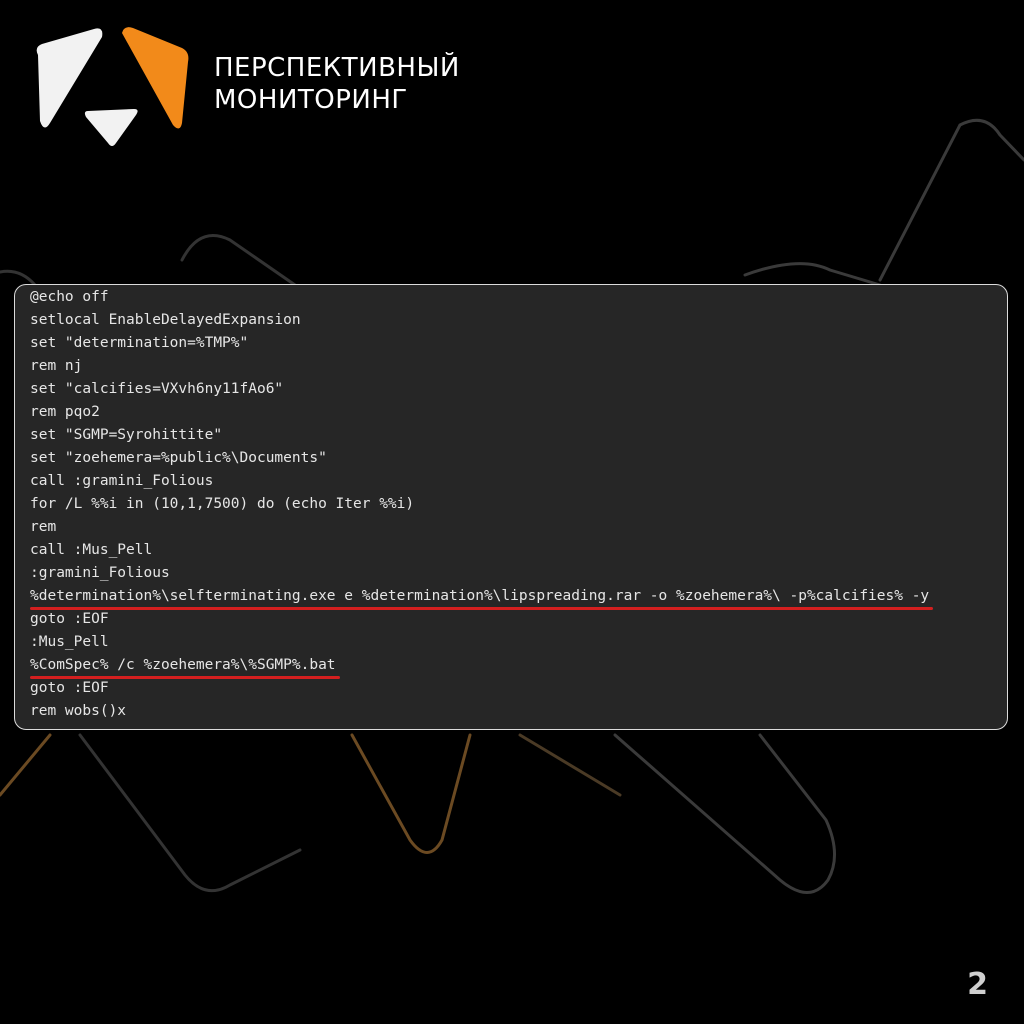 The height and width of the screenshot is (1024, 1024). I want to click on code-line: set "determination=%TMP%", so click(139, 343).